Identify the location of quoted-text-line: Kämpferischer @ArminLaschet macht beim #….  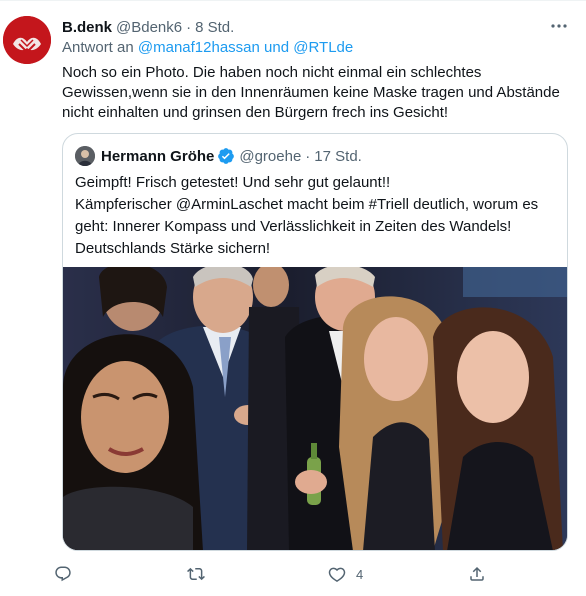
(307, 204).